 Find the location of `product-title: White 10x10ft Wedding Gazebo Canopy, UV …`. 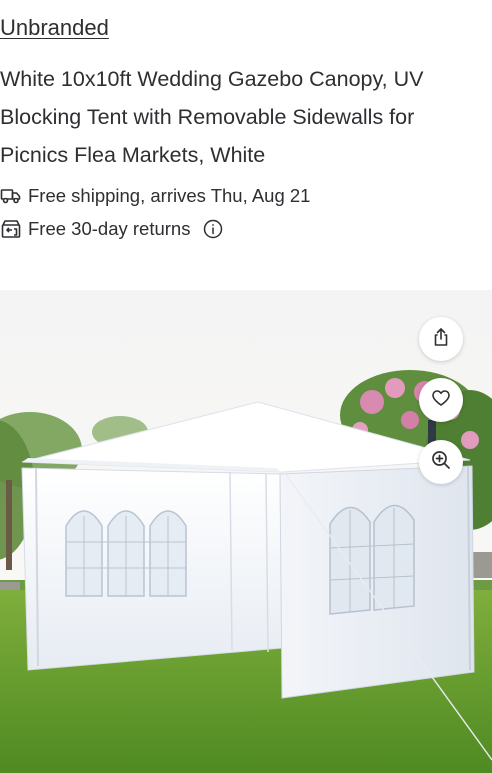

product-title: White 10x10ft Wedding Gazebo Canopy, UV … is located at coordinates (212, 117).